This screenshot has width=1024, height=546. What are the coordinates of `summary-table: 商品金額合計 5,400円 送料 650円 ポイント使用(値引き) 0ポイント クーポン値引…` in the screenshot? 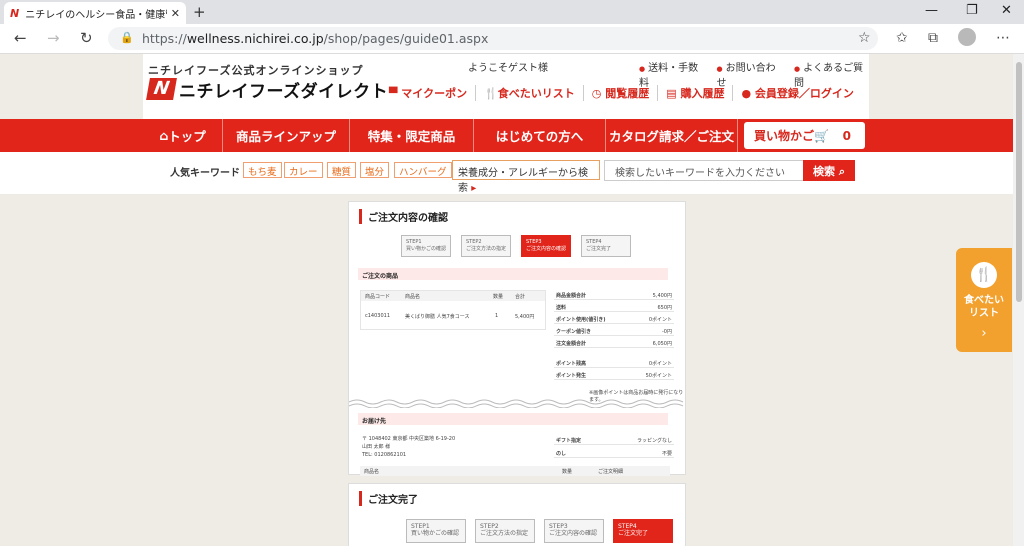 It's located at (614, 336).